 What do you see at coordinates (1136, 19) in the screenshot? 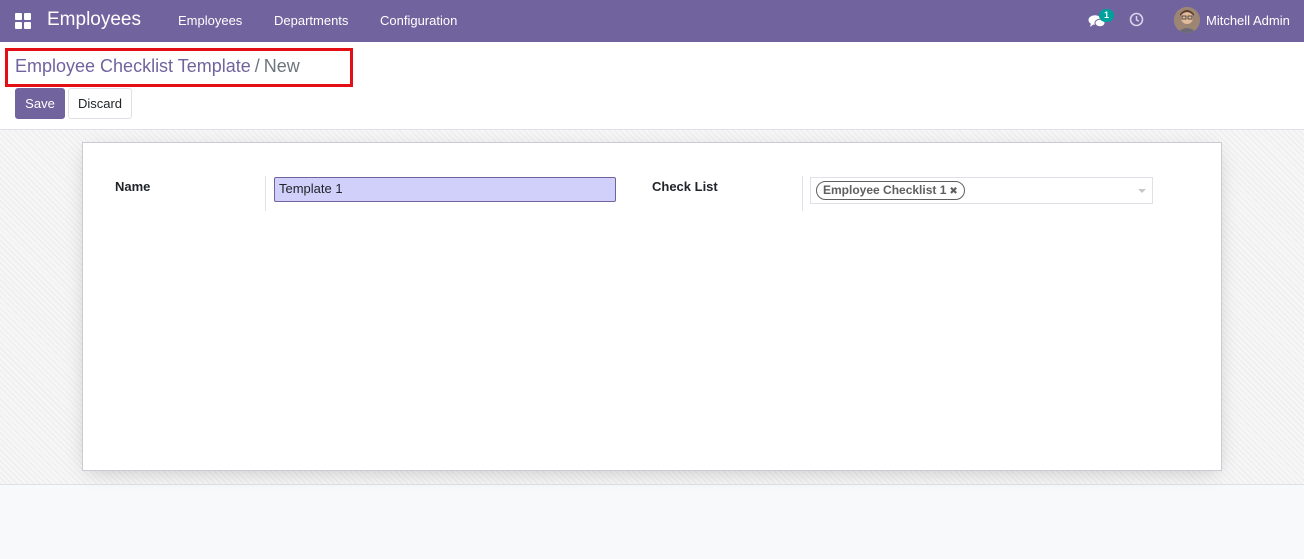
I see `clock-icon` at bounding box center [1136, 19].